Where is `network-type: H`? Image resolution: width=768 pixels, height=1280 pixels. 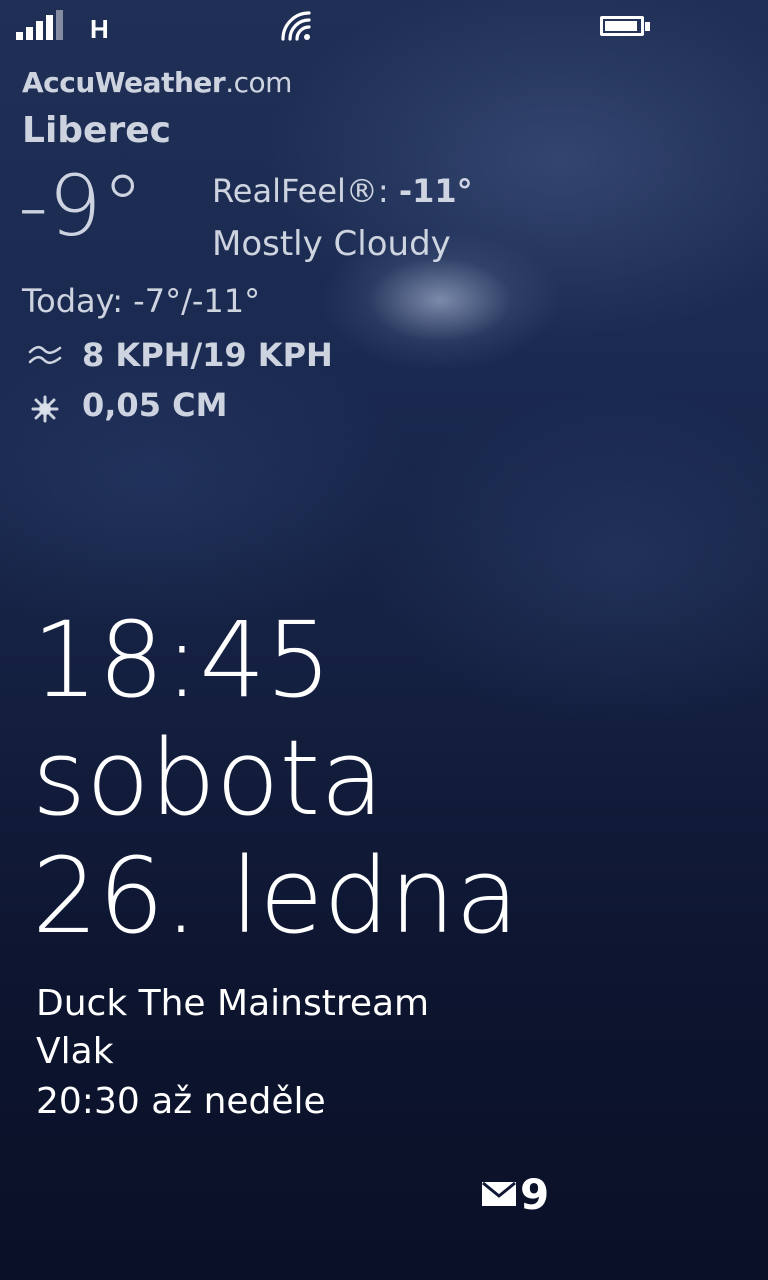 network-type: H is located at coordinates (99, 29).